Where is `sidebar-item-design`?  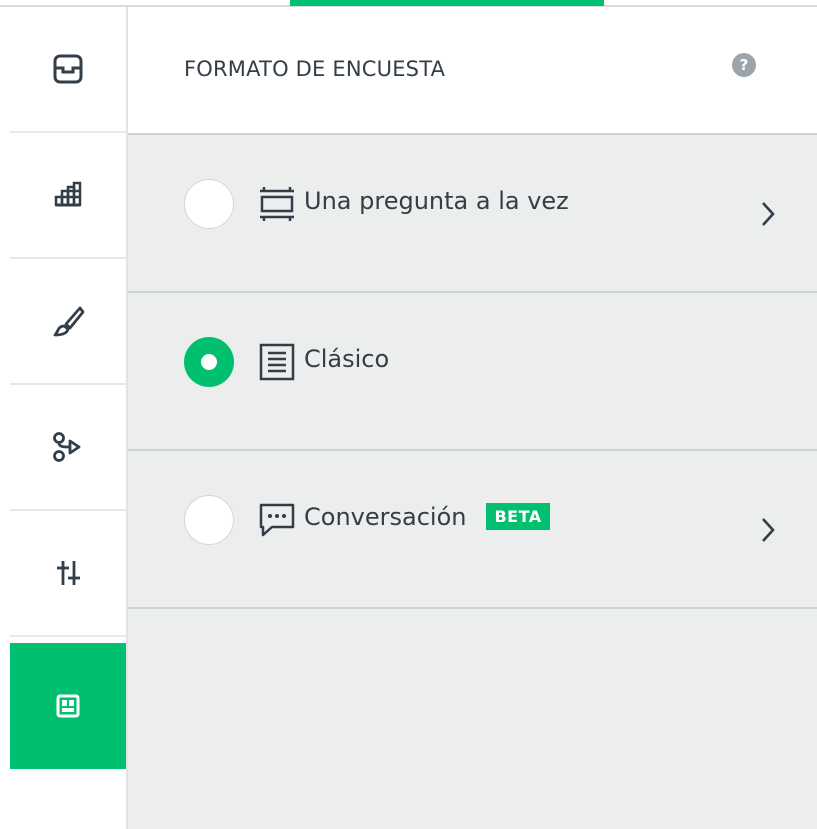
sidebar-item-design is located at coordinates (68, 322).